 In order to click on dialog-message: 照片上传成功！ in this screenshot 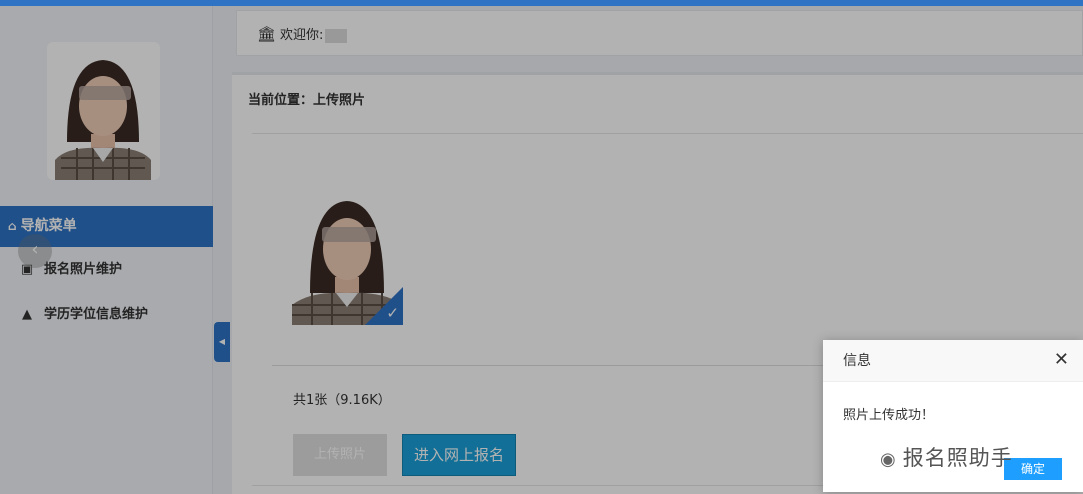, I will do `click(889, 415)`.